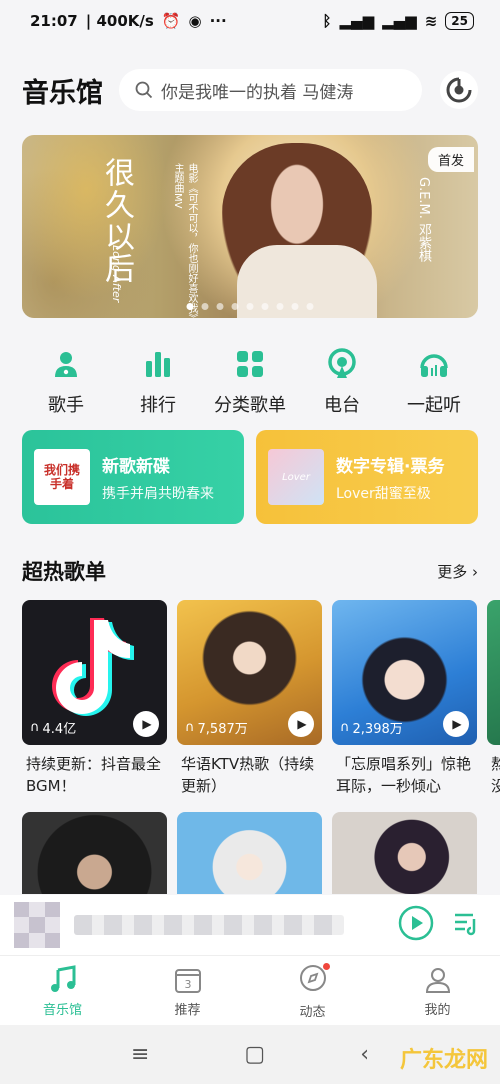 This screenshot has height=1084, width=500. What do you see at coordinates (437, 1010) in the screenshot?
I see `tab-label: 我的` at bounding box center [437, 1010].